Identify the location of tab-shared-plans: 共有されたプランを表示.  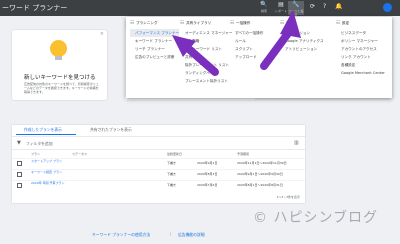
(111, 130).